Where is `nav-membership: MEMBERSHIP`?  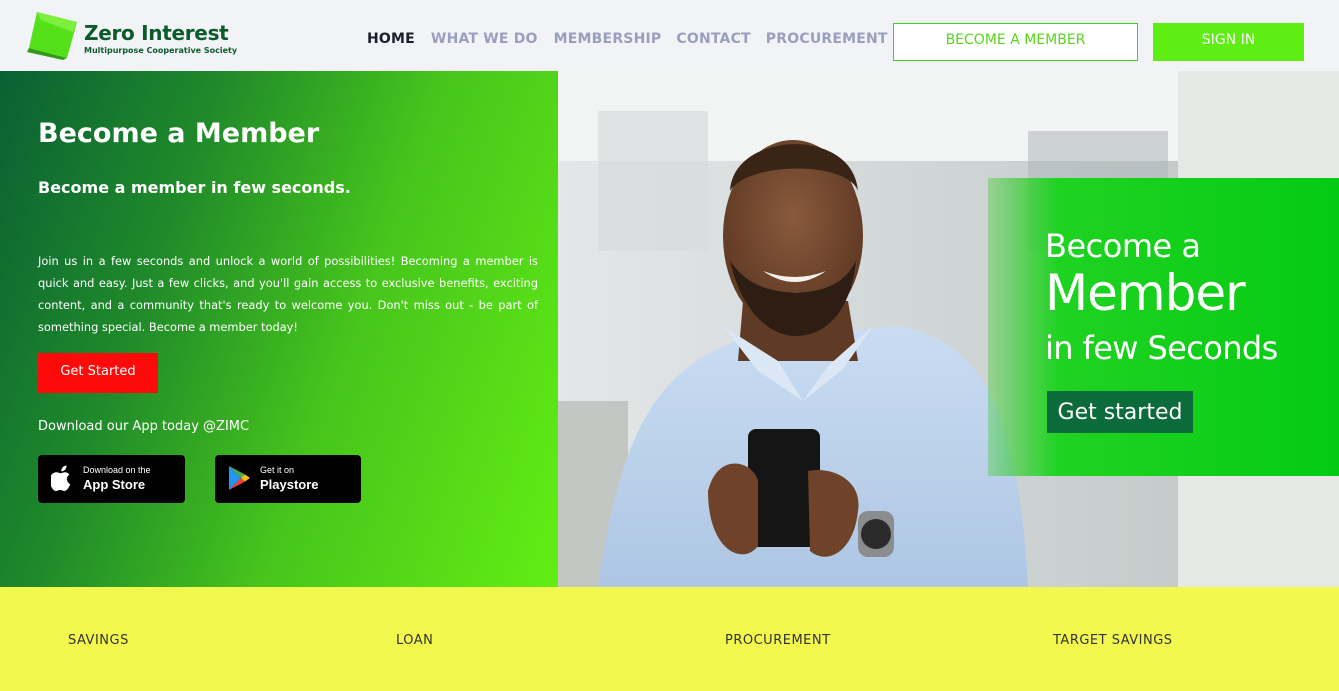 nav-membership: MEMBERSHIP is located at coordinates (608, 39).